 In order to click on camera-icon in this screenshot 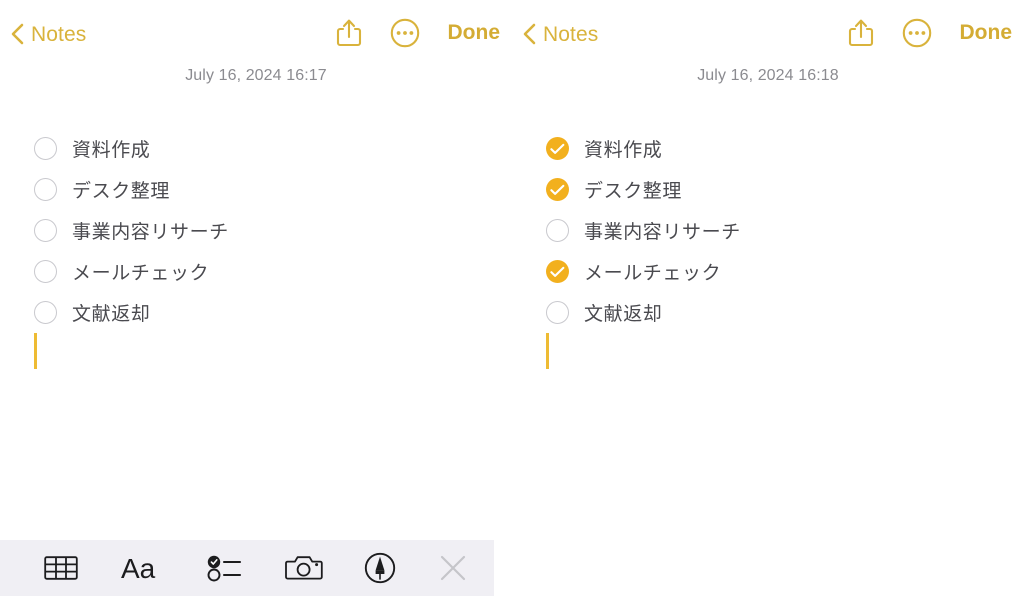, I will do `click(303, 568)`.